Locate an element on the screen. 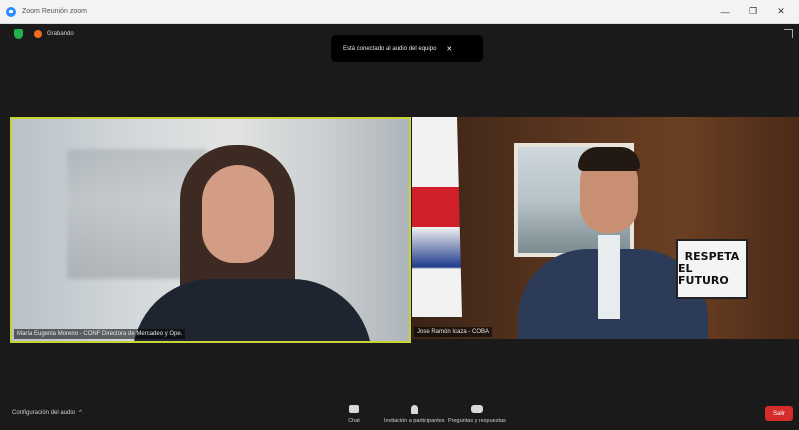 The height and width of the screenshot is (430, 799). participant-shirt is located at coordinates (609, 277).